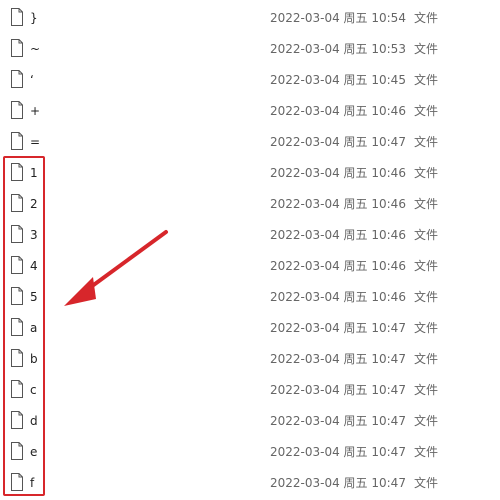 The image size is (500, 500). What do you see at coordinates (33, 390) in the screenshot?
I see `file-name: c` at bounding box center [33, 390].